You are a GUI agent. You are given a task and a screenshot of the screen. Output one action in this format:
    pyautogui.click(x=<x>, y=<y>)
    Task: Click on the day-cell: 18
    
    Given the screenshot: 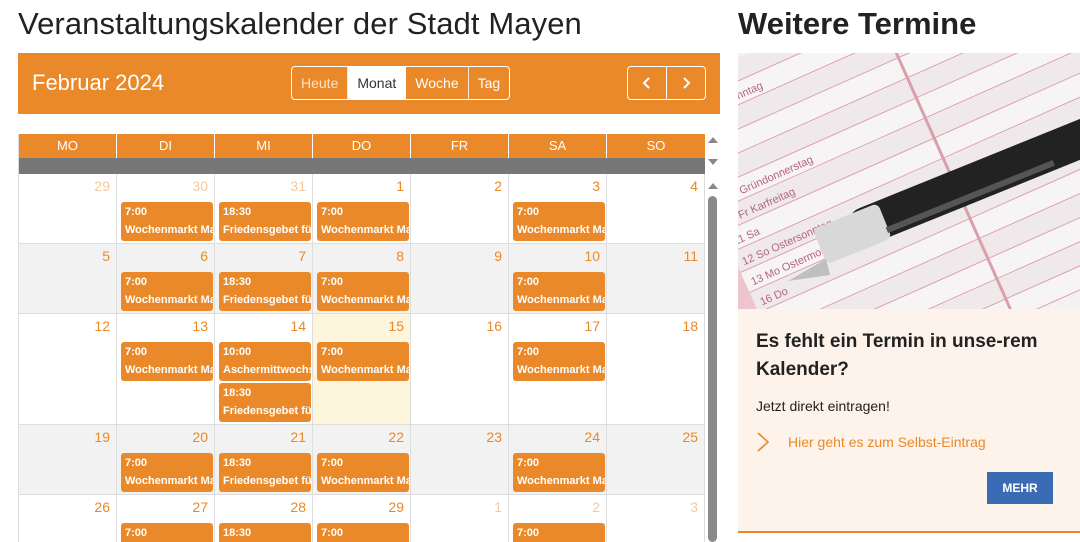 What is the action you would take?
    pyautogui.click(x=656, y=369)
    